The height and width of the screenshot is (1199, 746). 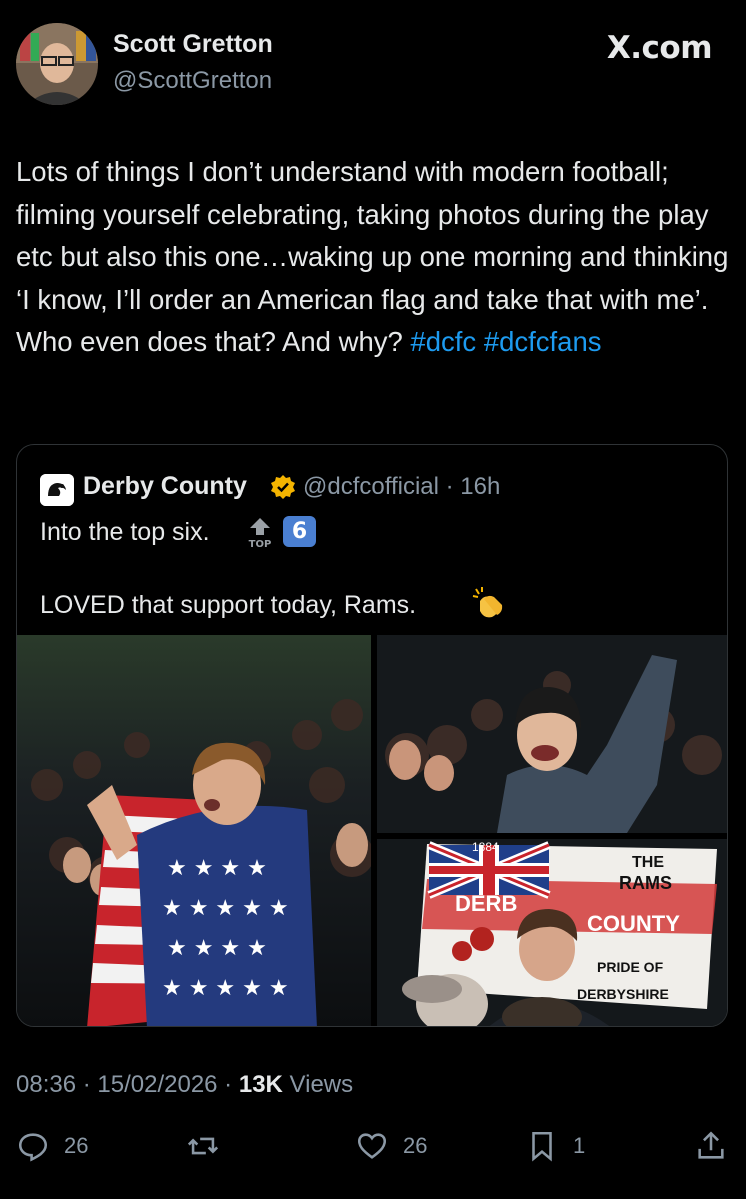 What do you see at coordinates (391, 1146) in the screenshot?
I see `like-button: 26` at bounding box center [391, 1146].